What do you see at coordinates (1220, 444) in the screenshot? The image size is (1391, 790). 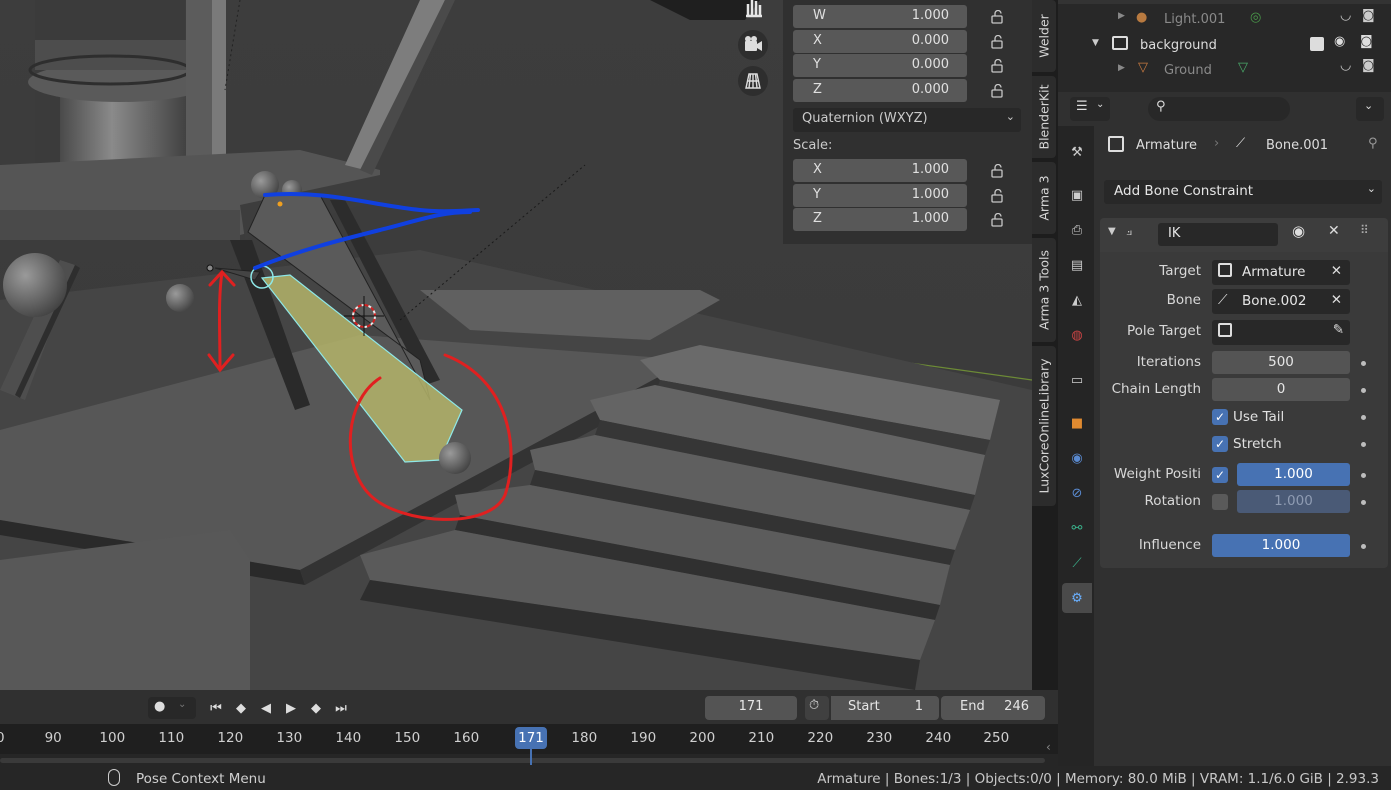 I see `stretch-checkbox: ✓` at bounding box center [1220, 444].